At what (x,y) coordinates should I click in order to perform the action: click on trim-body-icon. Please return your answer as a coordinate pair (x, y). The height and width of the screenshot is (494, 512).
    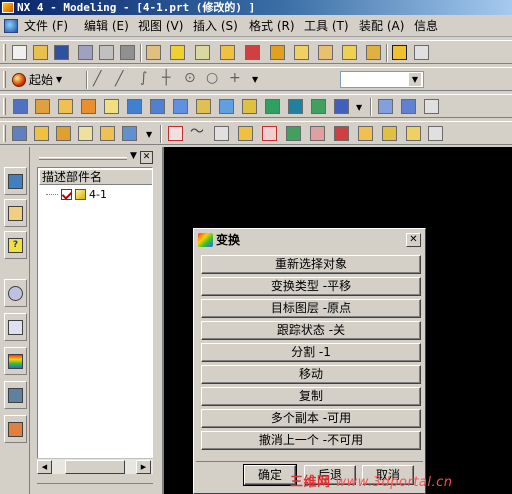
    Looking at the image, I should click on (19, 133).